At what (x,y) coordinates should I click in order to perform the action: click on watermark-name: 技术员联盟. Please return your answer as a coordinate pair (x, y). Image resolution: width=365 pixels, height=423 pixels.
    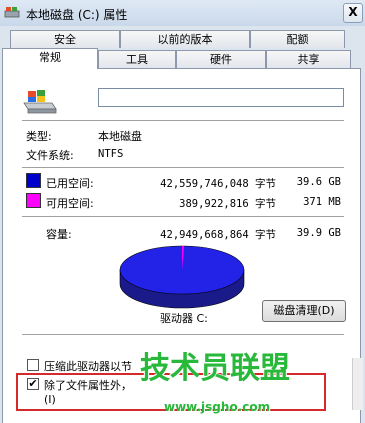
    Looking at the image, I should click on (215, 368).